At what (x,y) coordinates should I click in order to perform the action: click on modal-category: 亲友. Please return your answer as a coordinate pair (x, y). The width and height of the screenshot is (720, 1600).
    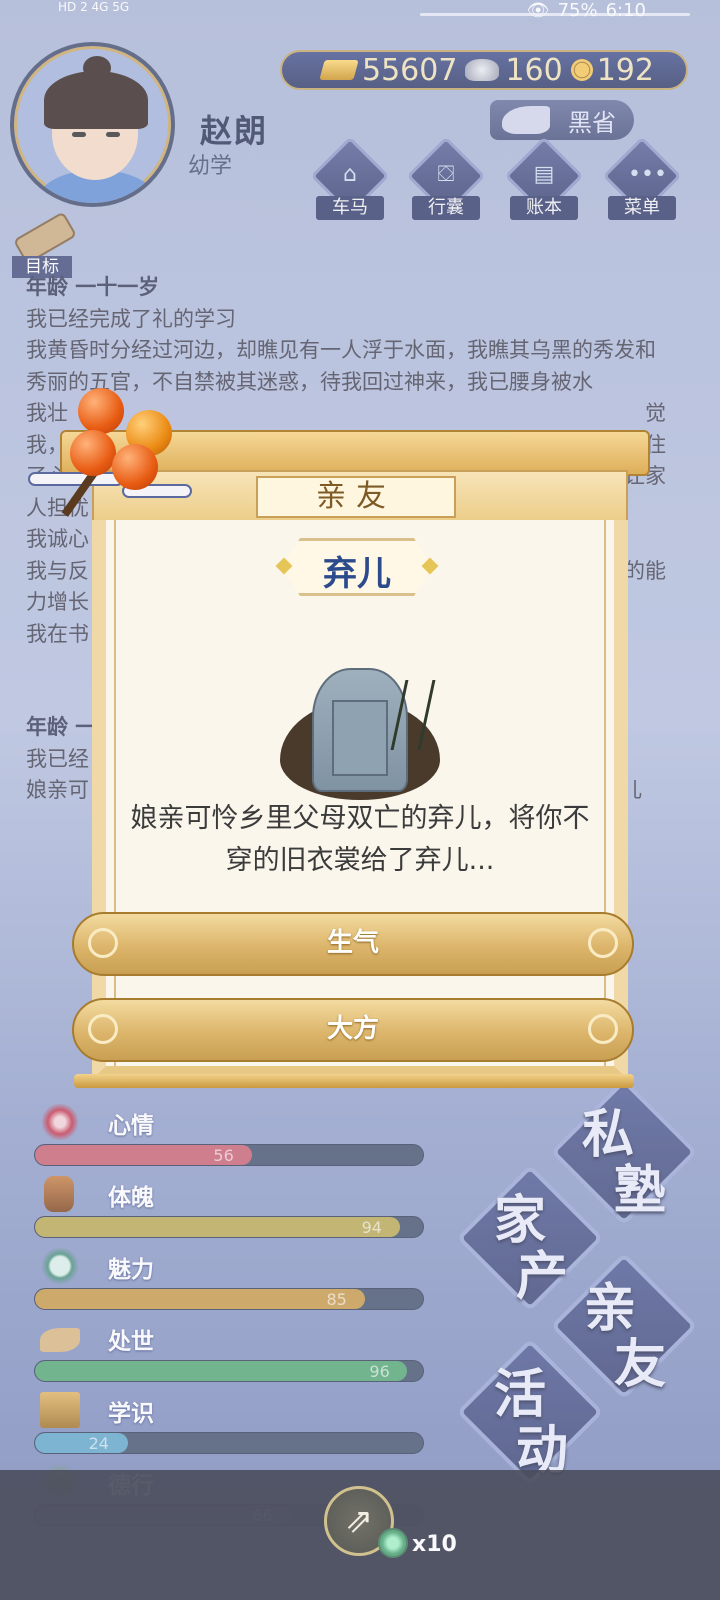
    Looking at the image, I should click on (356, 497).